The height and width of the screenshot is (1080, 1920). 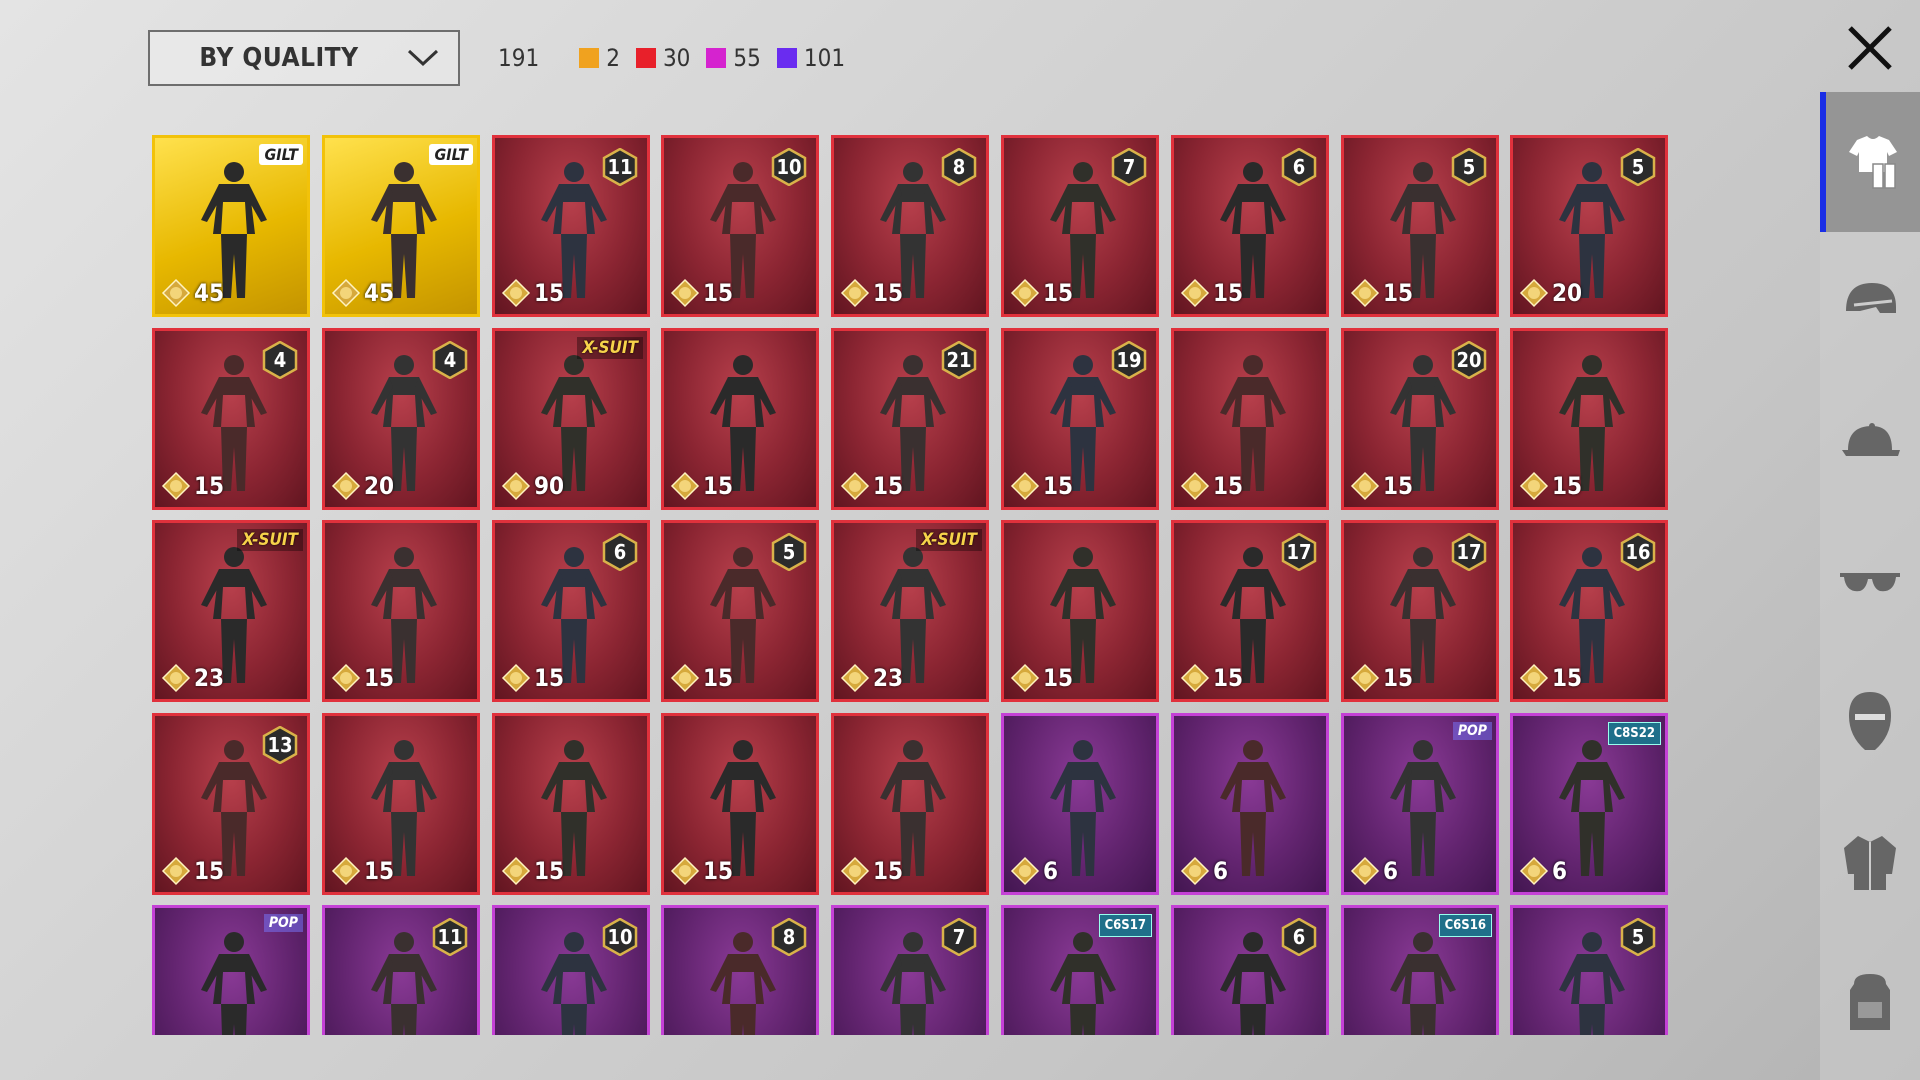 What do you see at coordinates (959, 937) in the screenshot?
I see `level-badge: 7` at bounding box center [959, 937].